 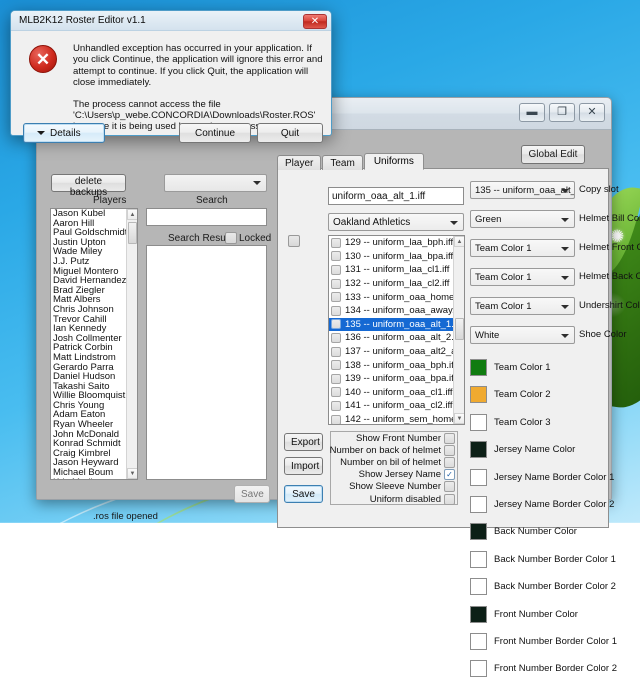 I want to click on uniform-option-row: Uniform disabled, so click(x=394, y=499).